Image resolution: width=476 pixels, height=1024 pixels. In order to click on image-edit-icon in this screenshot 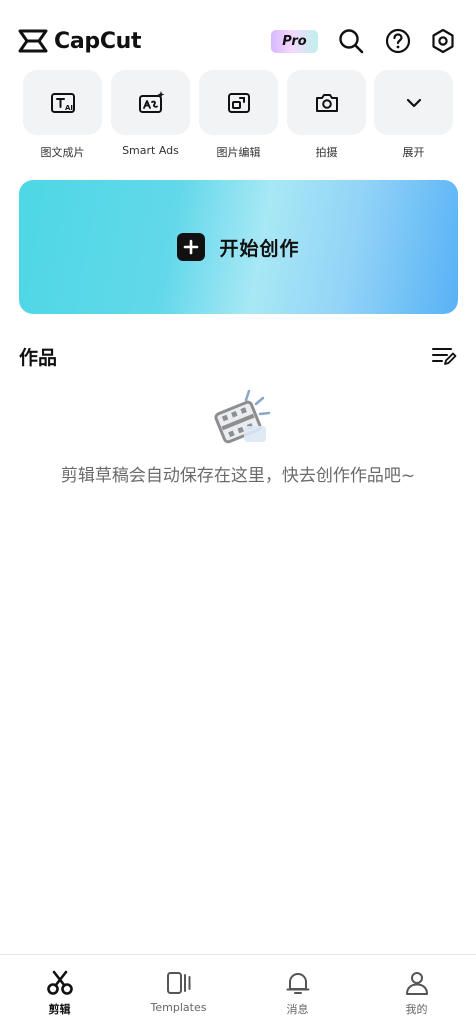, I will do `click(238, 102)`.